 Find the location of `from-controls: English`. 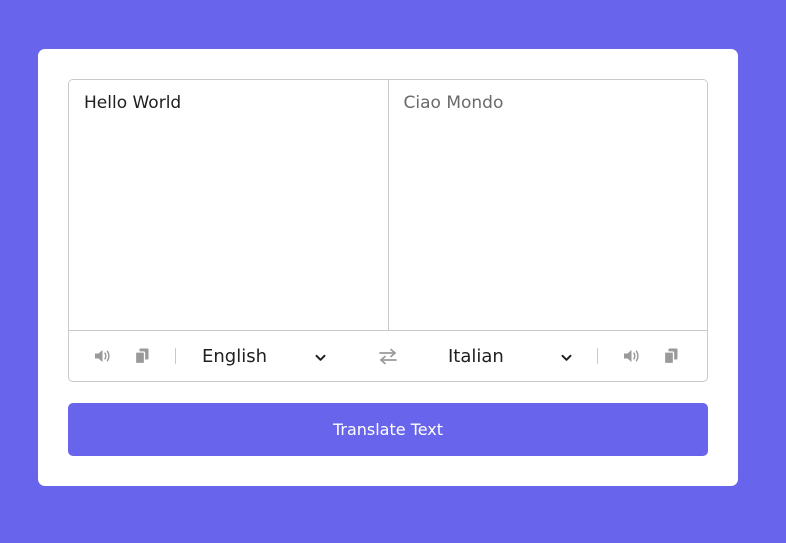

from-controls: English is located at coordinates (209, 356).